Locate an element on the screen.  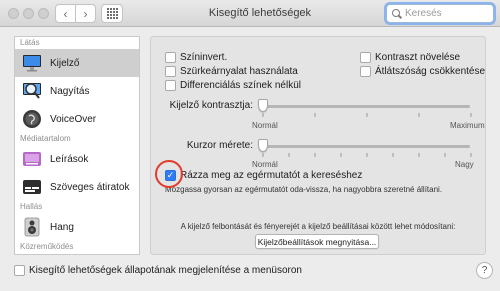
reduce-transparency-checkbox is located at coordinates (365, 71).